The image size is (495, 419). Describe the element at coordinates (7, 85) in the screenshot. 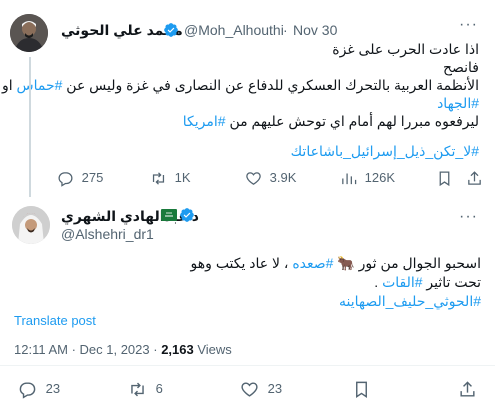

I see `tweet-text-segment: او` at that location.